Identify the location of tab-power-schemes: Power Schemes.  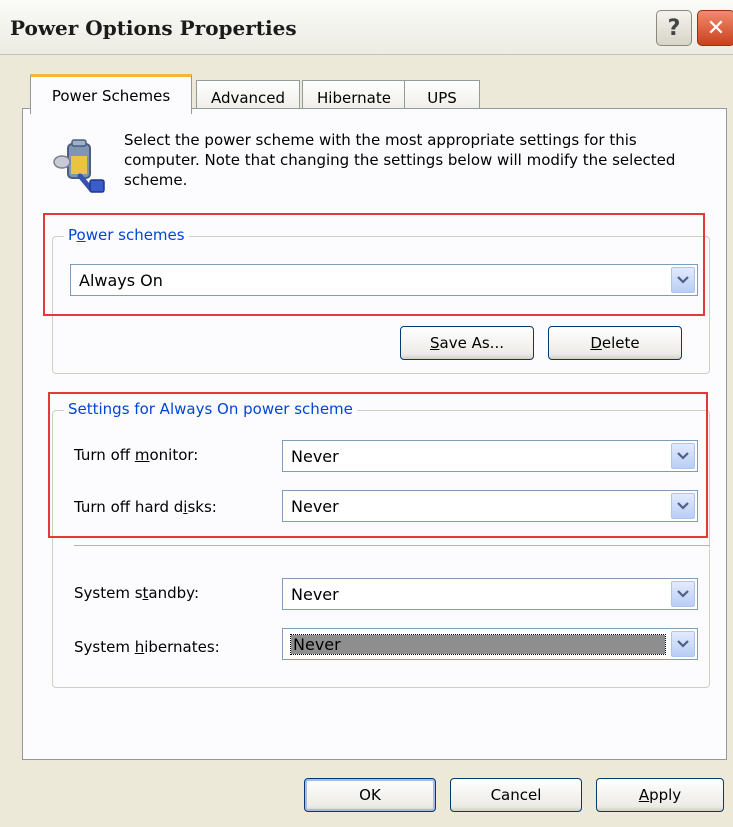
(111, 94).